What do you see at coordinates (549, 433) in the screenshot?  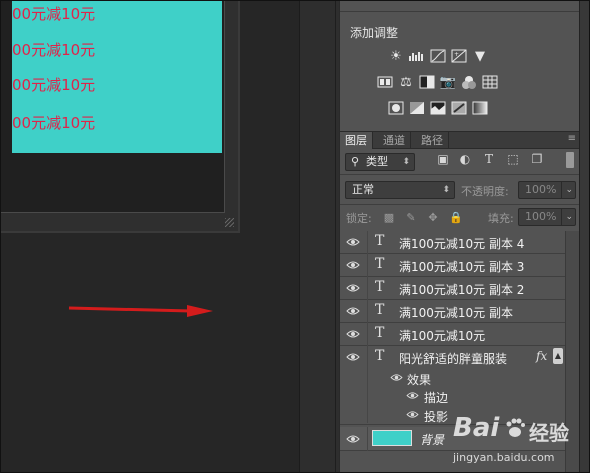 I see `watermark-suffix: 经验` at bounding box center [549, 433].